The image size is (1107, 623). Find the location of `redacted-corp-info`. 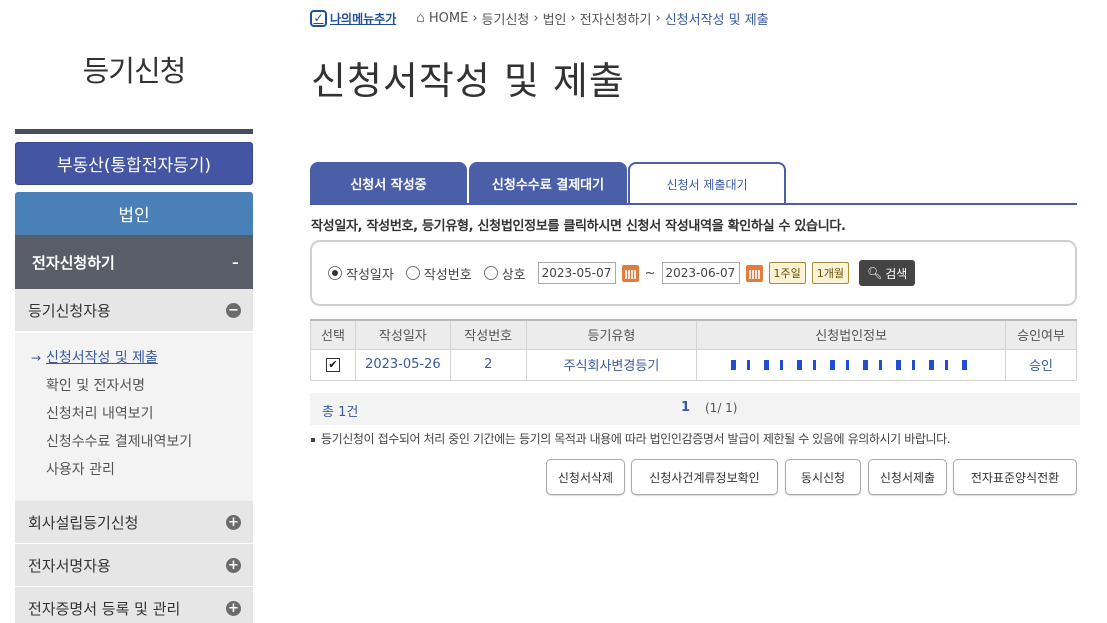

redacted-corp-info is located at coordinates (851, 364).